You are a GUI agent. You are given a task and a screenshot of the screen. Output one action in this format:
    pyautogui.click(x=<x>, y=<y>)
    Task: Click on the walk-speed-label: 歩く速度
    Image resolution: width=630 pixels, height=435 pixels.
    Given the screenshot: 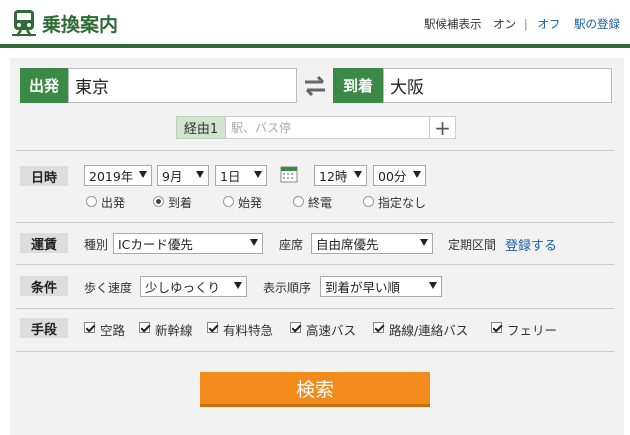 What is the action you would take?
    pyautogui.click(x=108, y=288)
    